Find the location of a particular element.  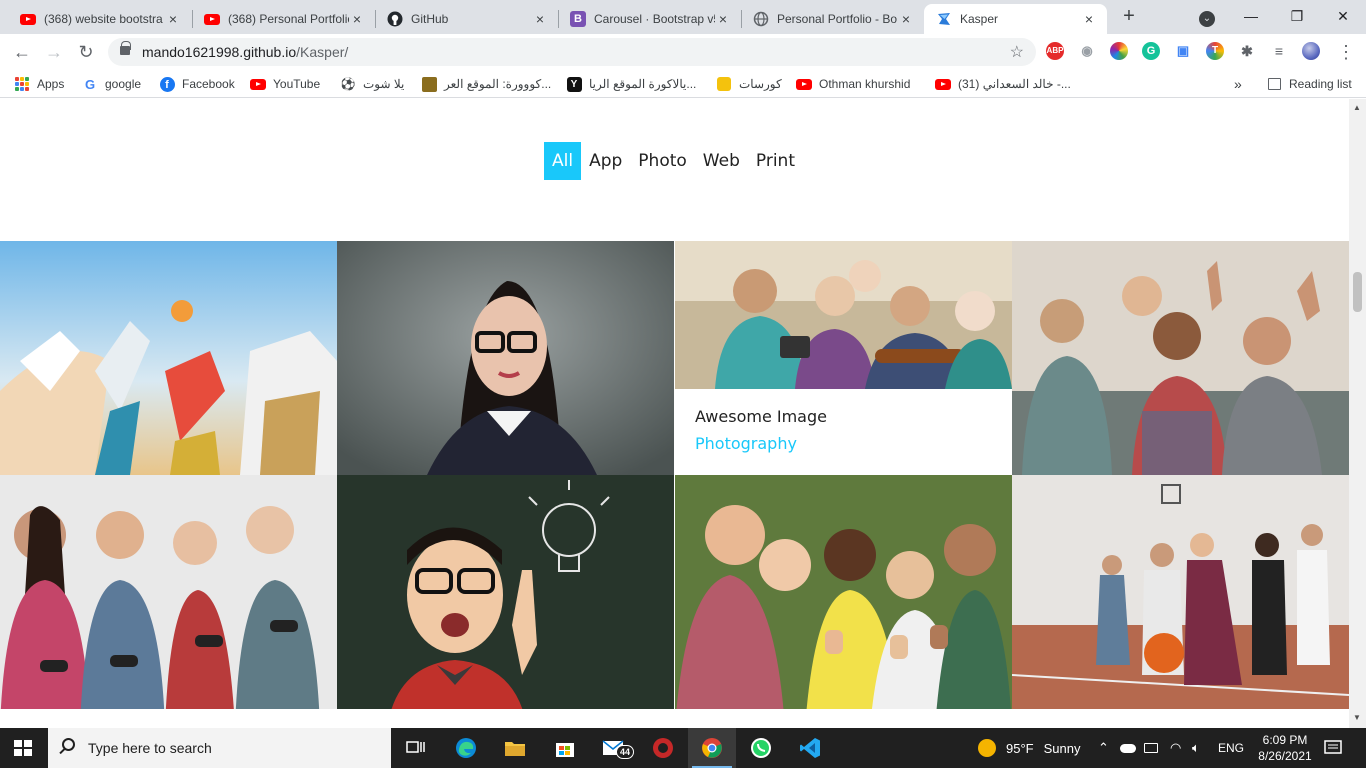

filter-photo: Photo is located at coordinates (662, 161).